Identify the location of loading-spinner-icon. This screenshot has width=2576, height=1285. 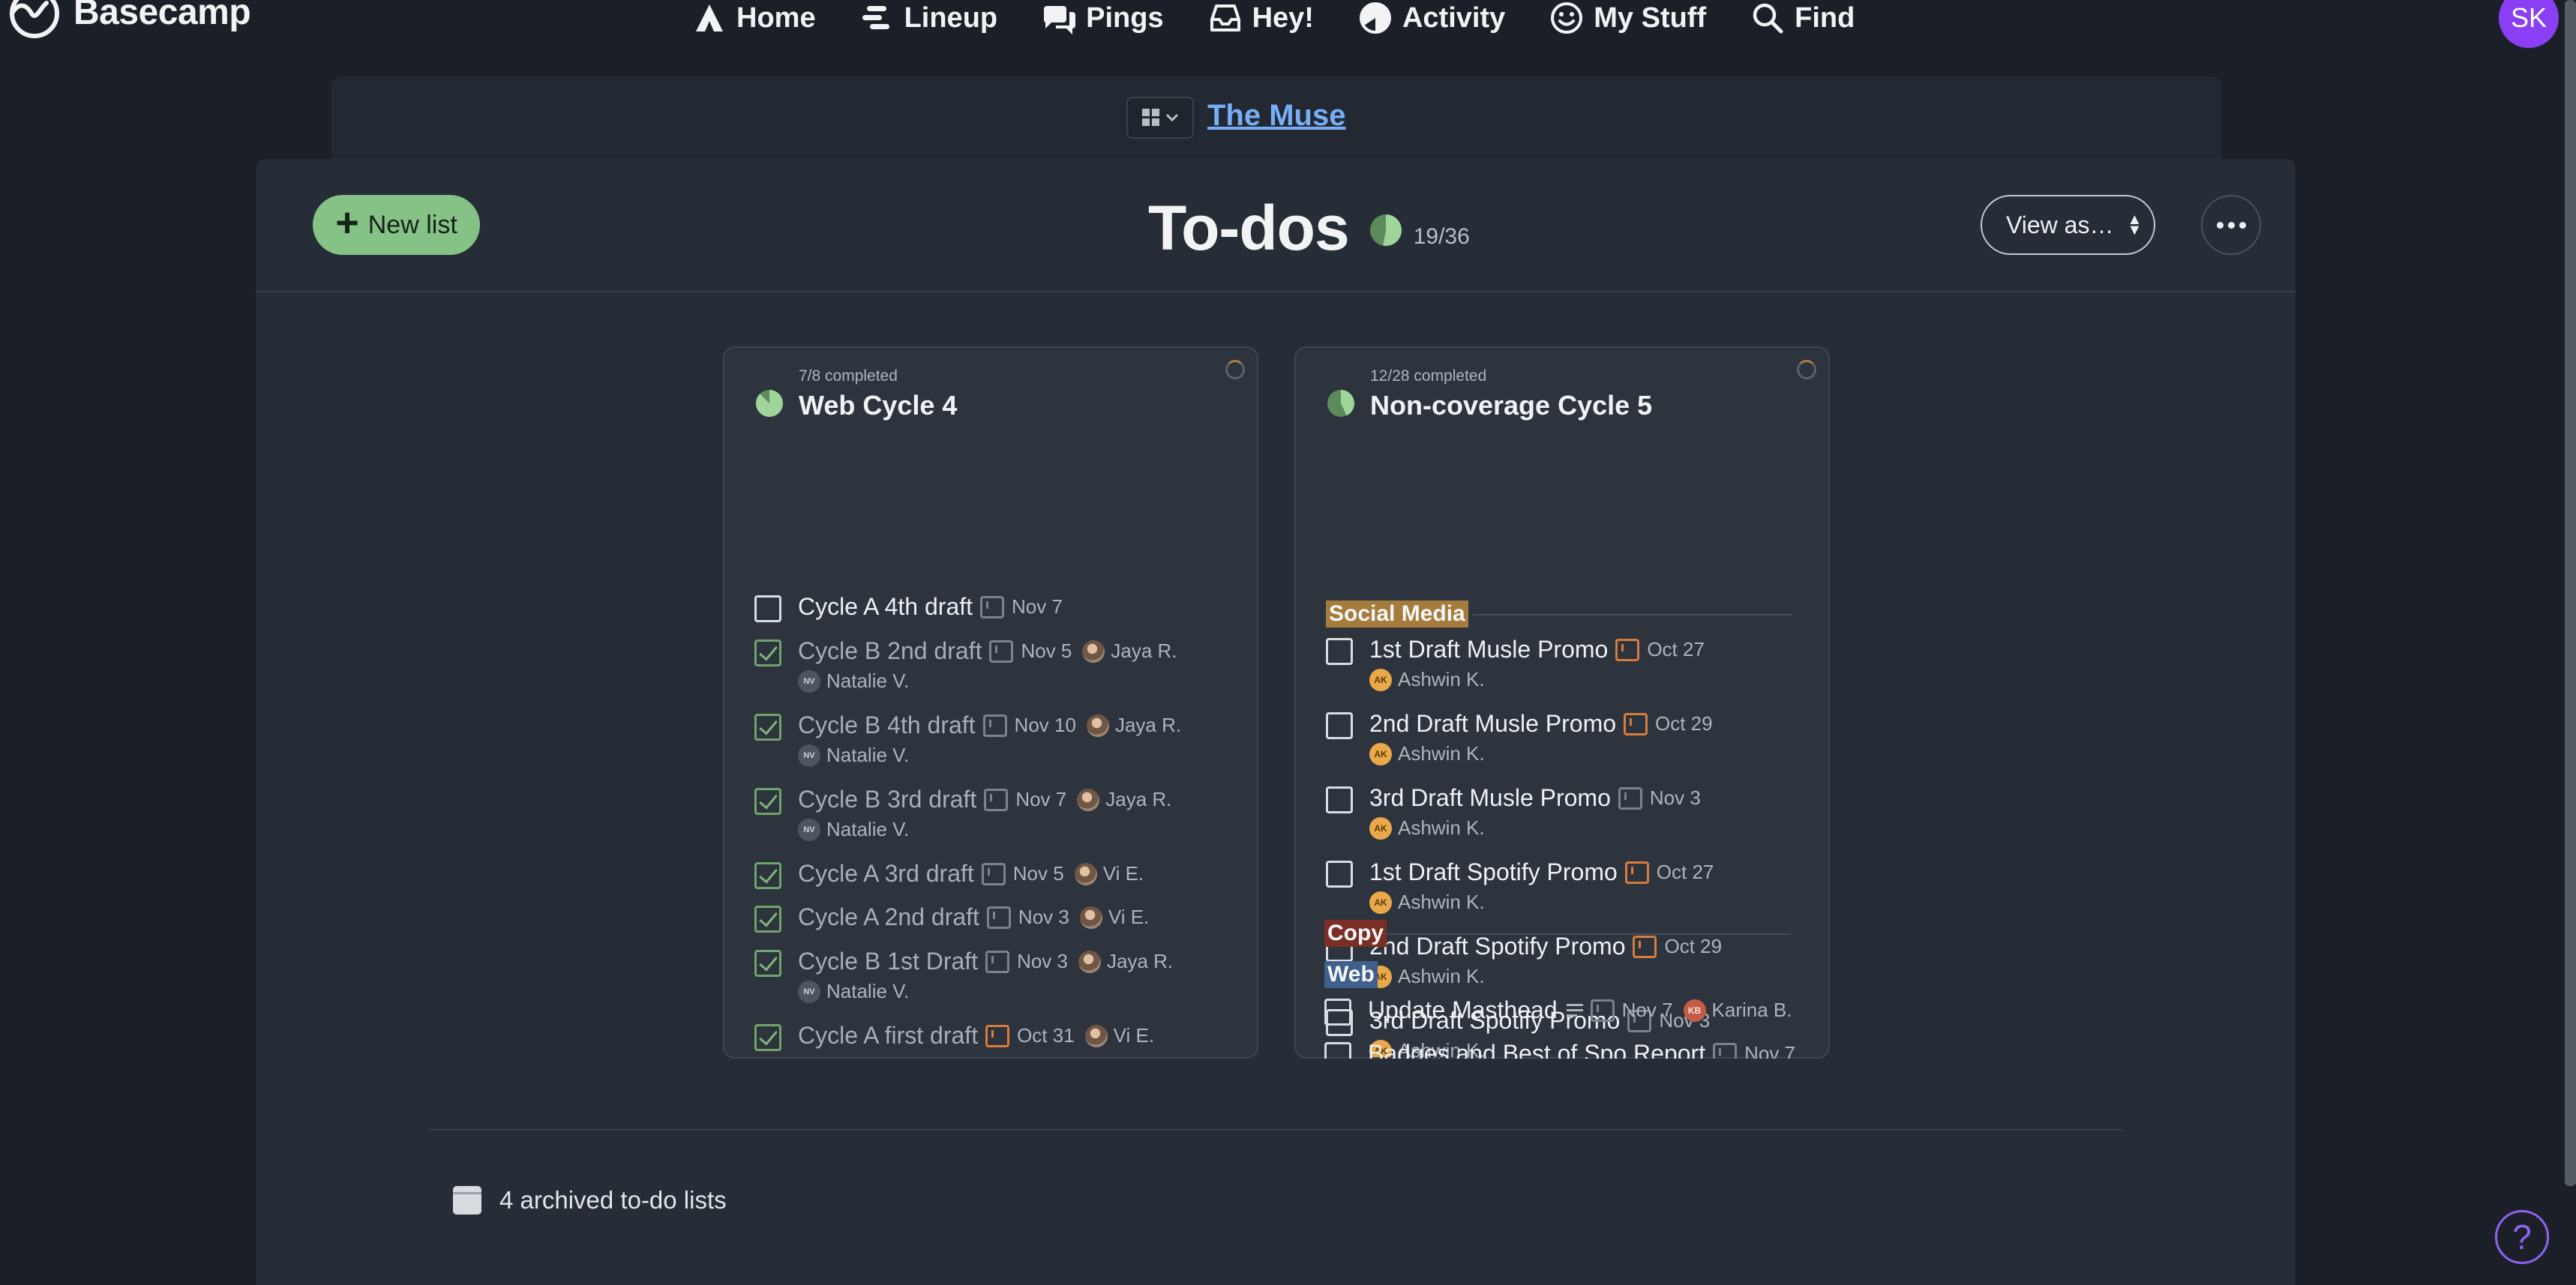
(1235, 369).